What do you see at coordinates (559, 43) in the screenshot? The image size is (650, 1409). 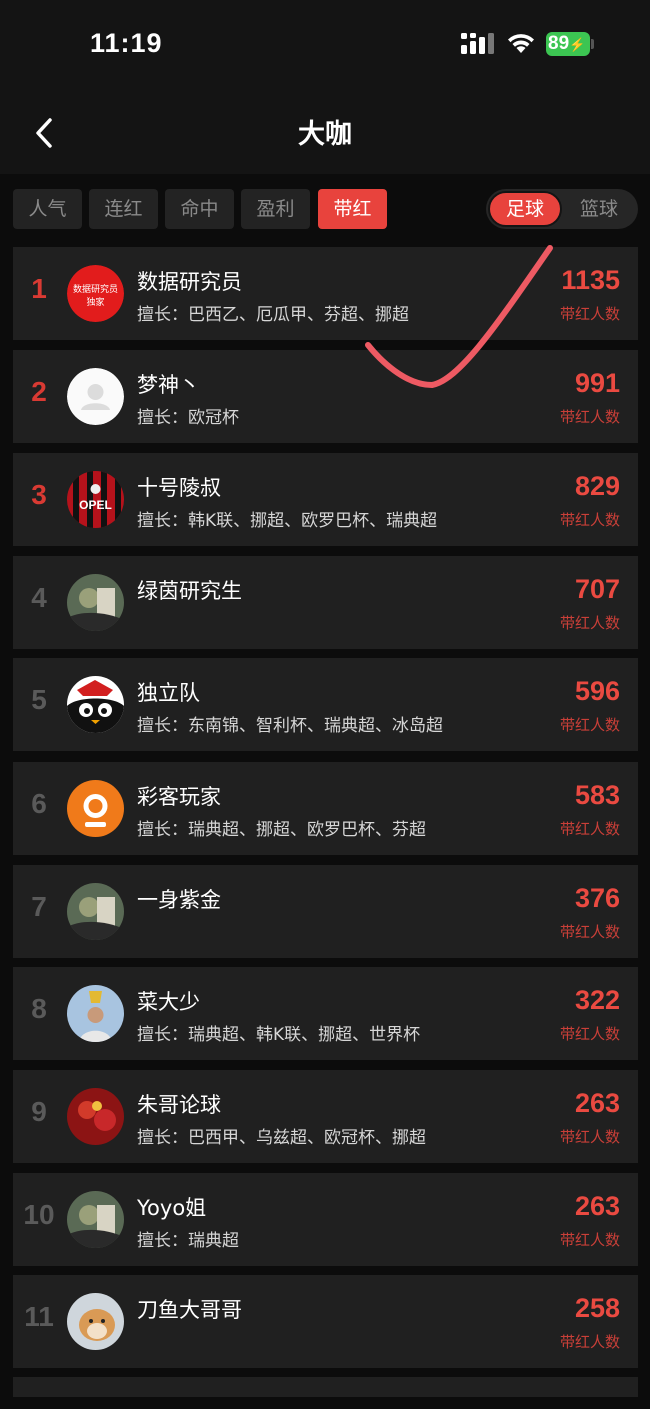 I see `battery-level: 89` at bounding box center [559, 43].